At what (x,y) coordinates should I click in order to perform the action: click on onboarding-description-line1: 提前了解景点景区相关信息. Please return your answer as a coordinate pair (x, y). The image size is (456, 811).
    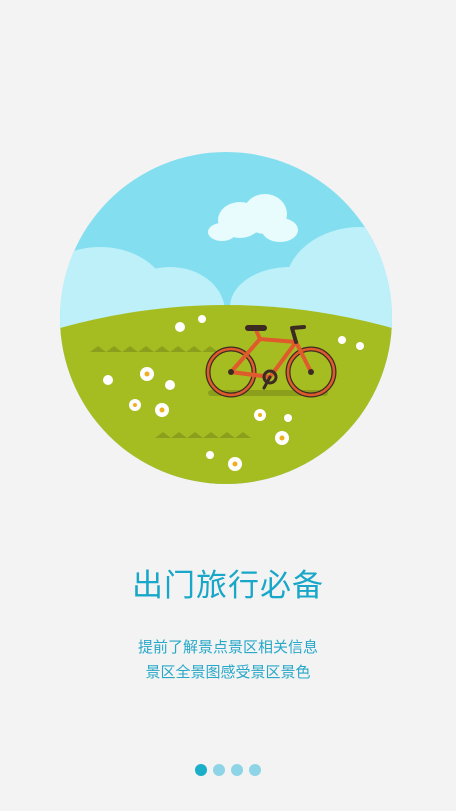
    Looking at the image, I should click on (227, 647).